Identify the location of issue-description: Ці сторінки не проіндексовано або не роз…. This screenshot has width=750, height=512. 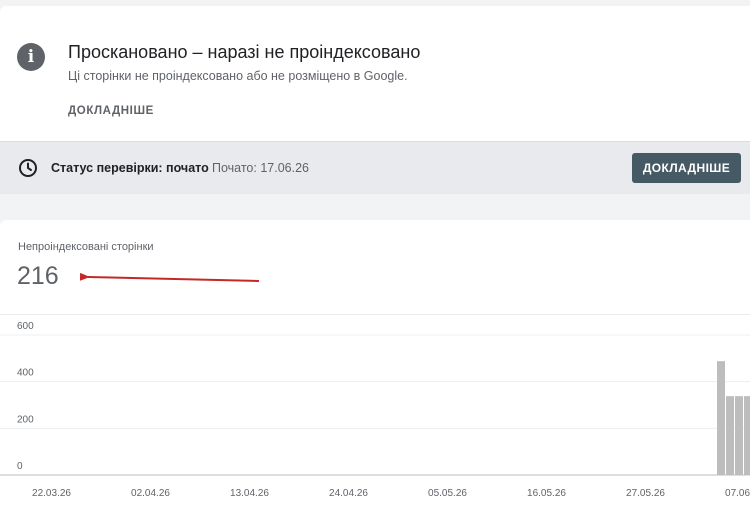
(238, 76).